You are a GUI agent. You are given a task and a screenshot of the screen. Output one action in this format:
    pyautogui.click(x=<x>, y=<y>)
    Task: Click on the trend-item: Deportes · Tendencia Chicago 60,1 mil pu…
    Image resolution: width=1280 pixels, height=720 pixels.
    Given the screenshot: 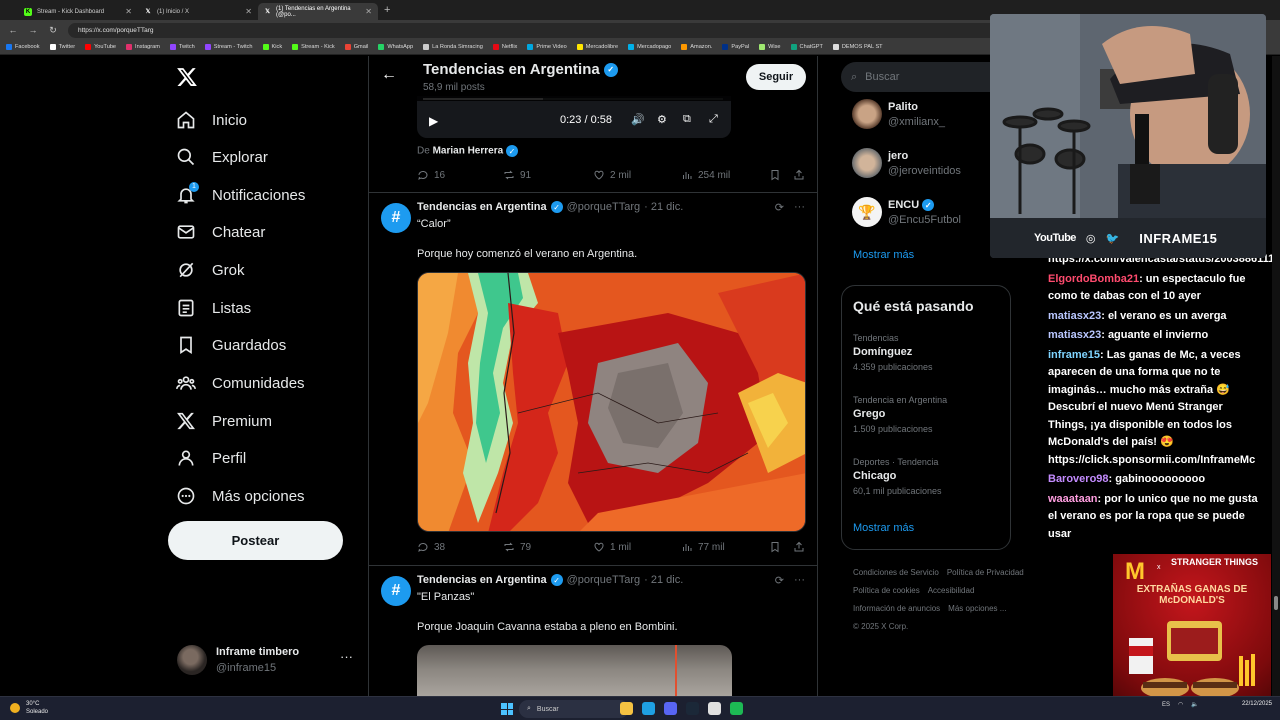 What is the action you would take?
    pyautogui.click(x=933, y=476)
    